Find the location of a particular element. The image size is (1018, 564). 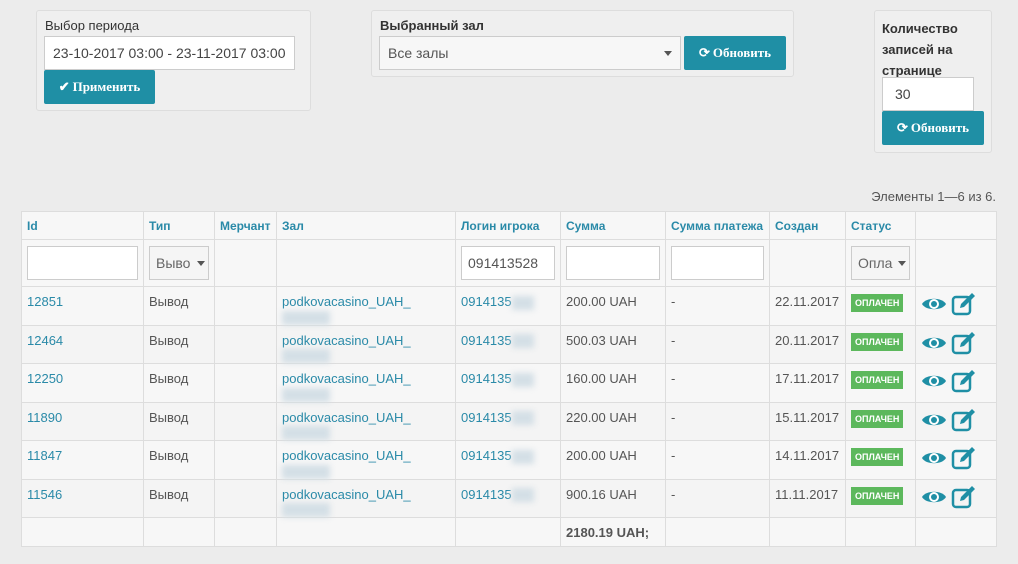

total-sum: 2180.19 UAH; is located at coordinates (613, 532).